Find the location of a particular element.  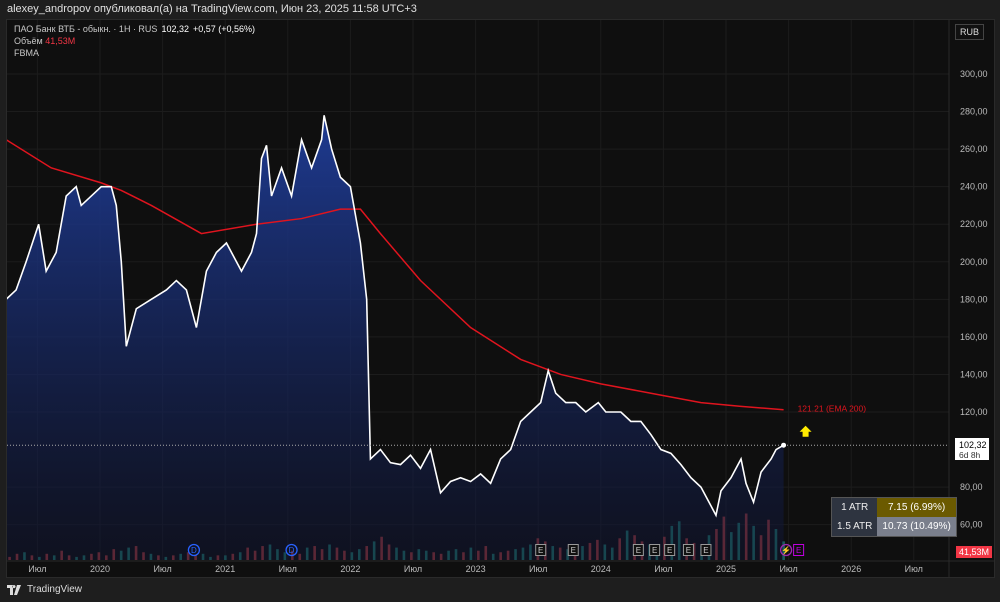

last-price-value: 102,32 is located at coordinates (973, 445).